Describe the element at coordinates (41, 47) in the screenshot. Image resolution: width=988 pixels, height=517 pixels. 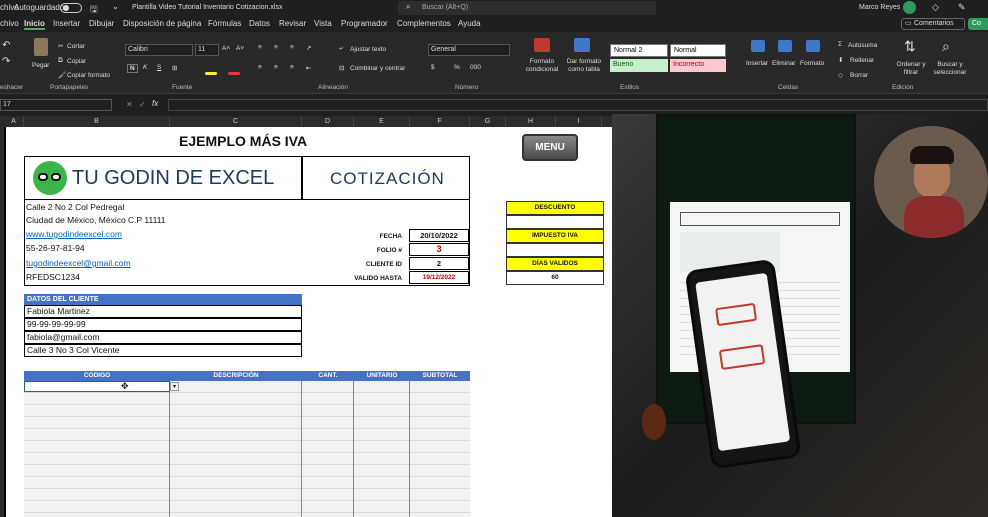
I see `paste-icon` at that location.